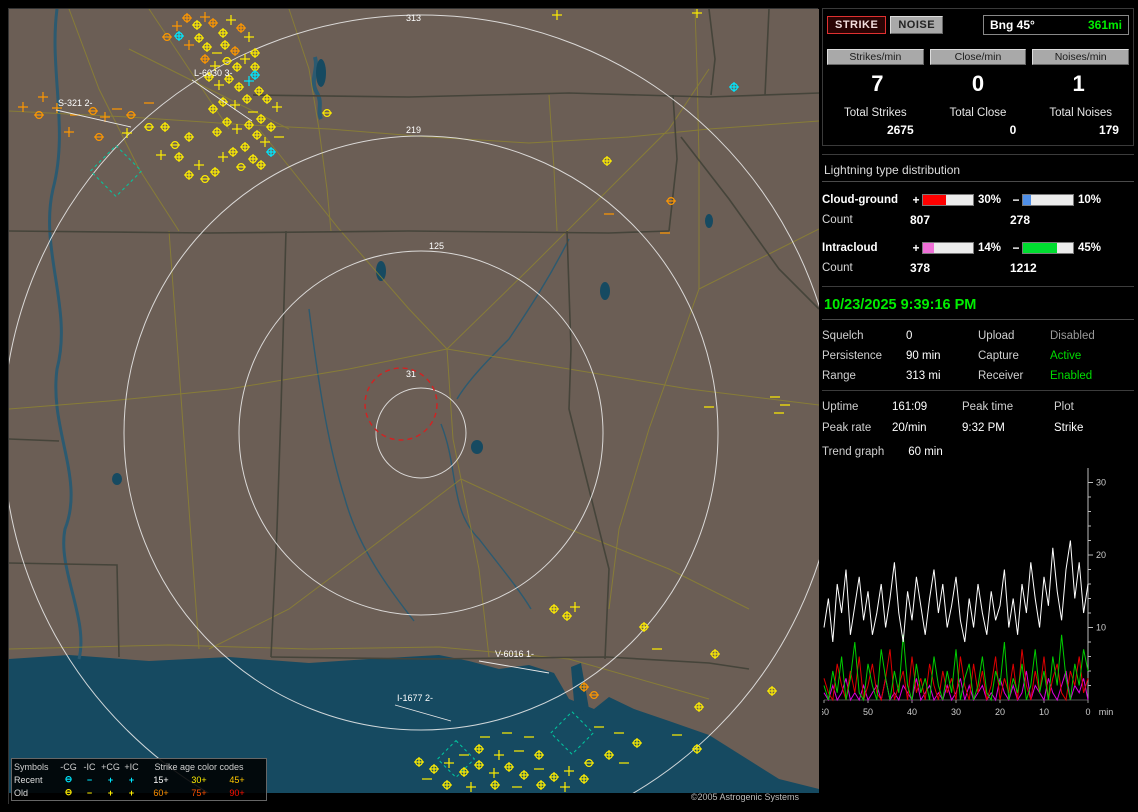  I want to click on strike-indicator-button: STRIKE, so click(857, 25).